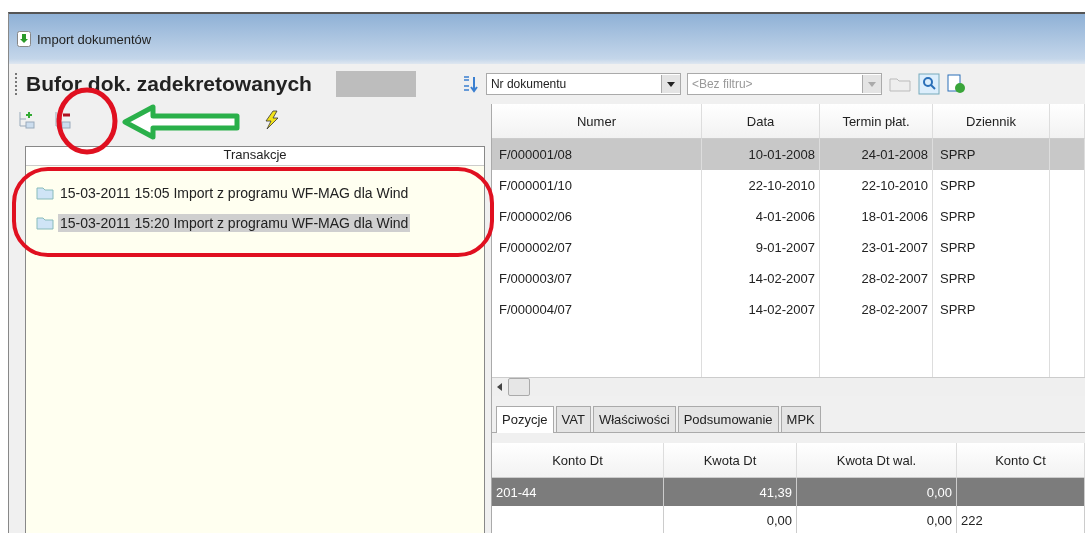 Image resolution: width=1085 pixels, height=533 pixels. I want to click on search-icon, so click(928, 84).